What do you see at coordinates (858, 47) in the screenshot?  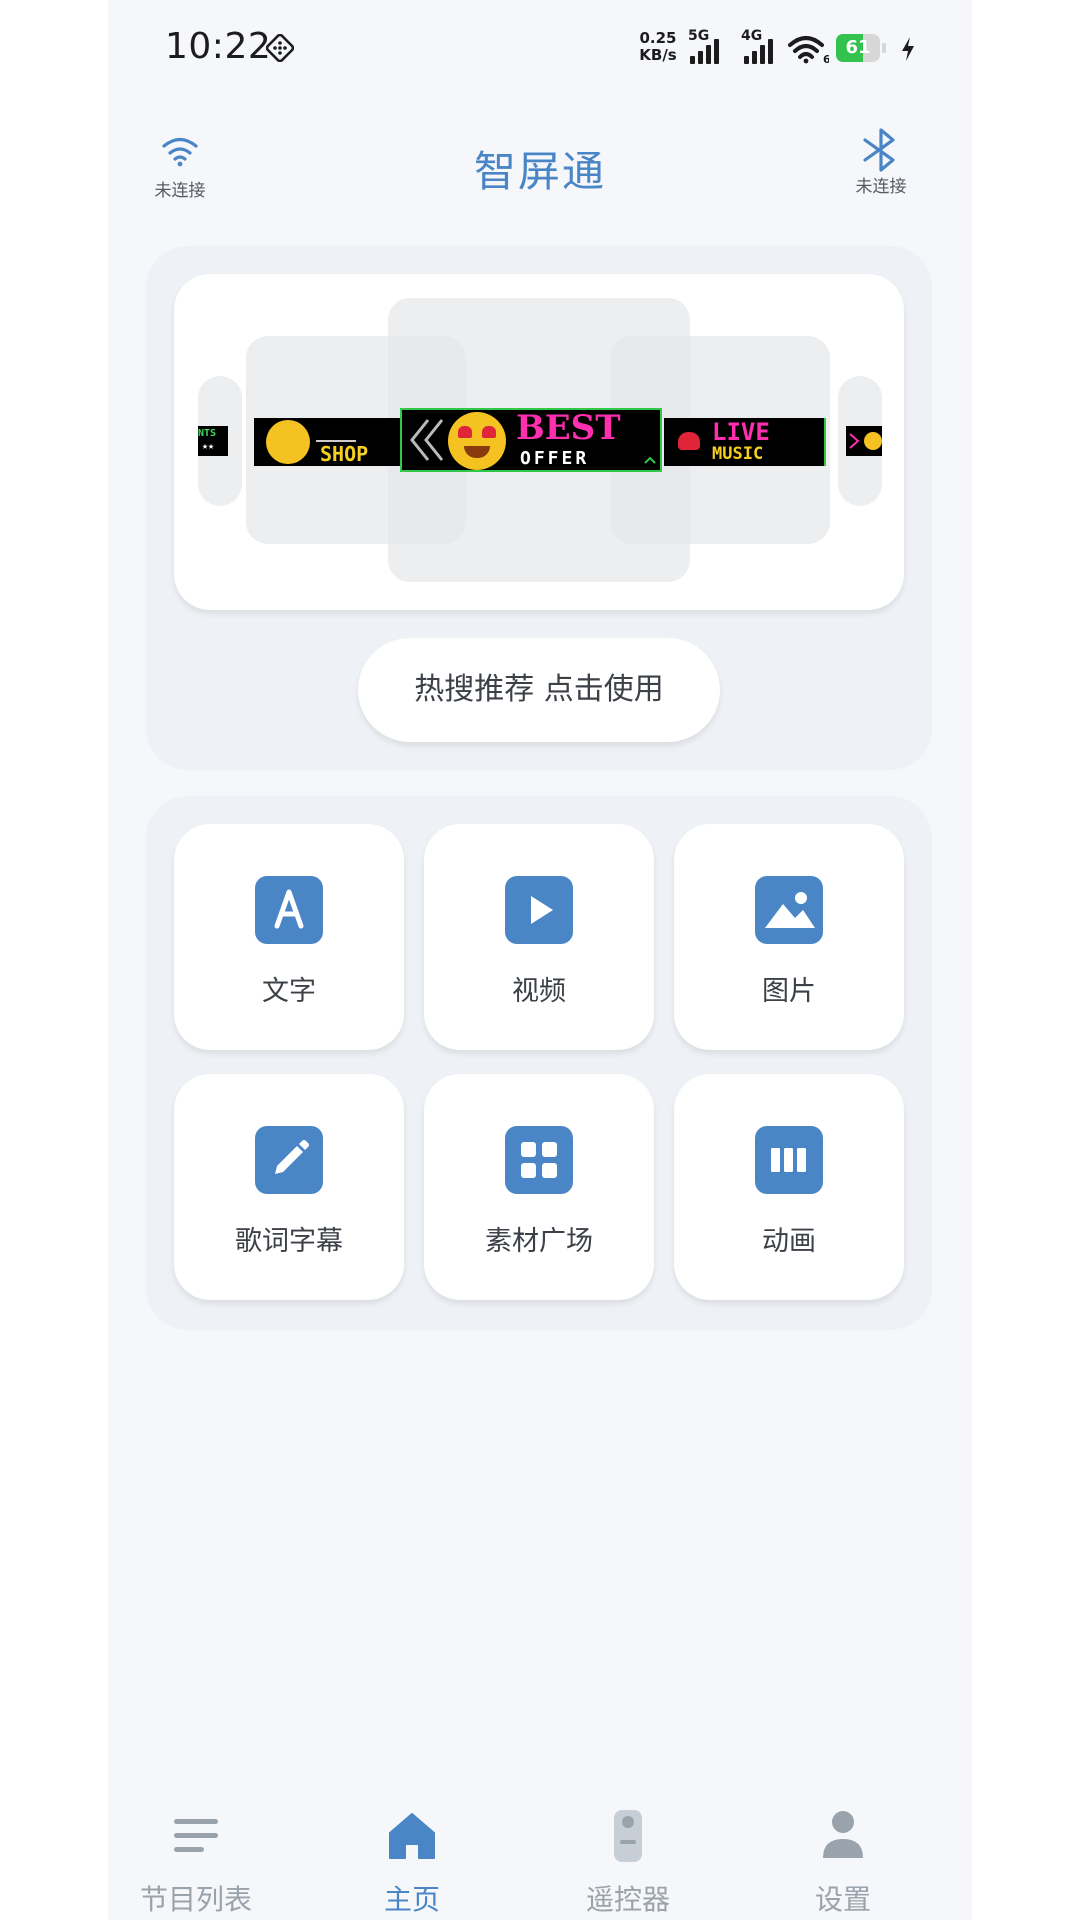 I see `battery-level: 61` at bounding box center [858, 47].